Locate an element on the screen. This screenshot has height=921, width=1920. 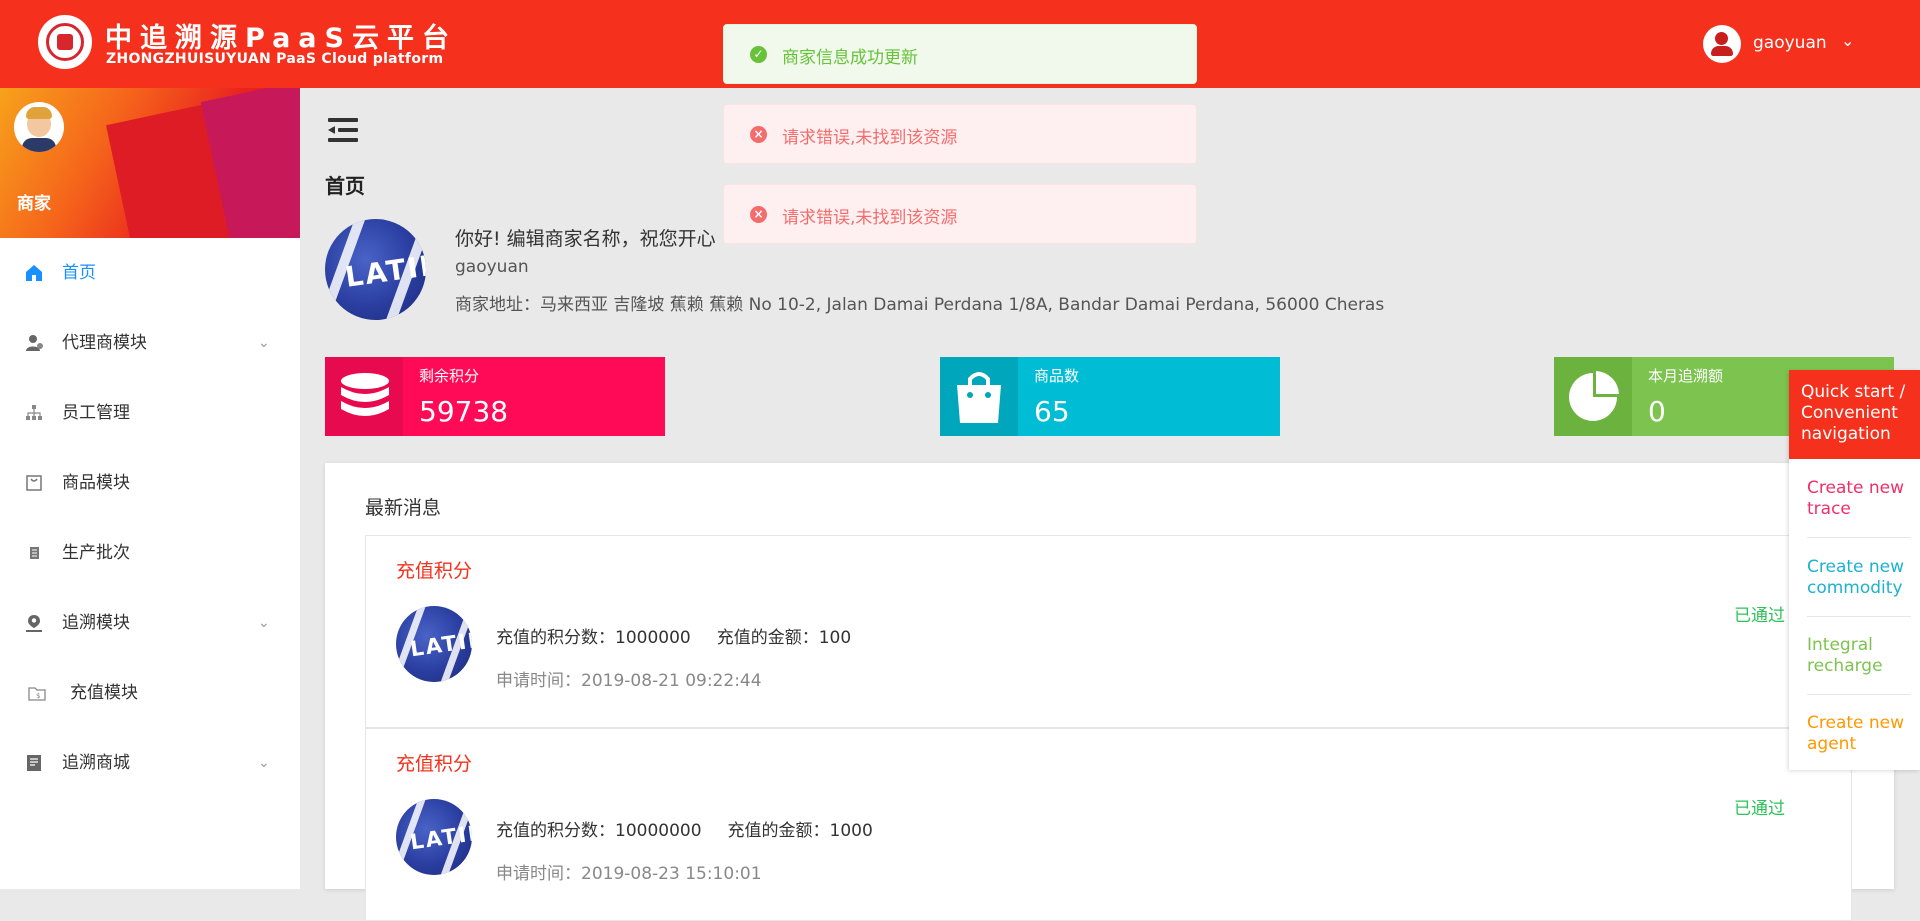
home-icon is located at coordinates (34, 273).